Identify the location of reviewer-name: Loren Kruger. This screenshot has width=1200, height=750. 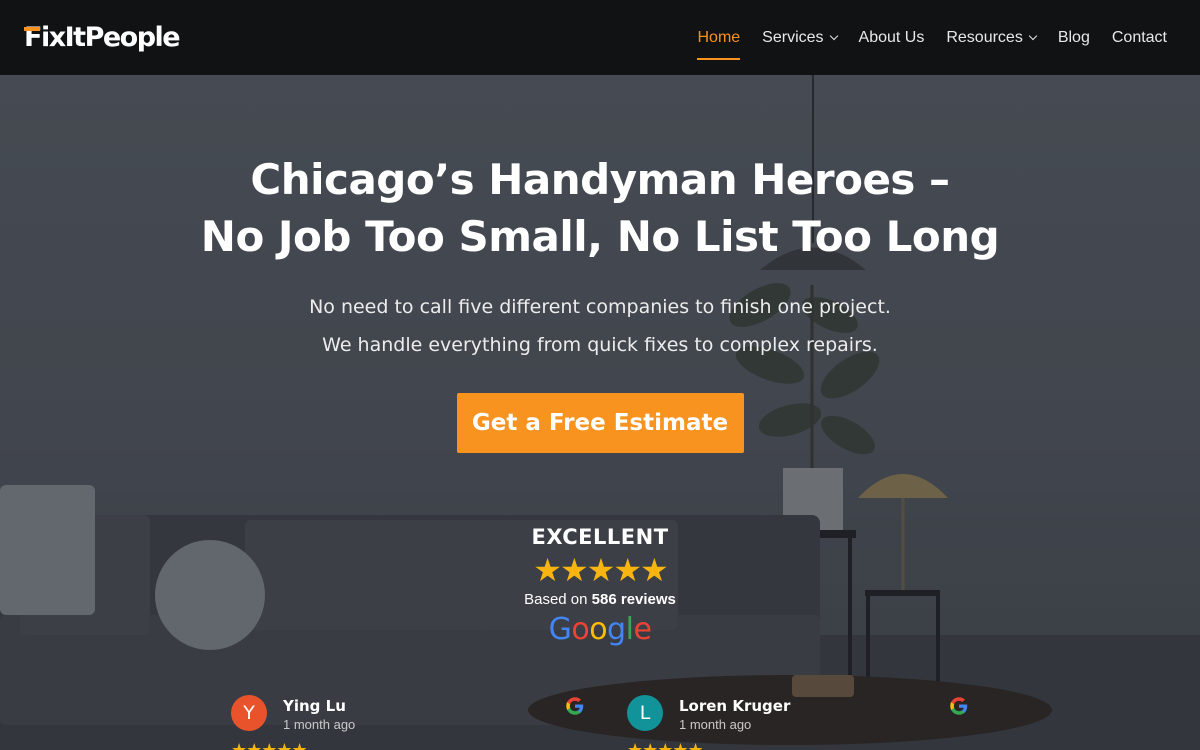
(735, 706).